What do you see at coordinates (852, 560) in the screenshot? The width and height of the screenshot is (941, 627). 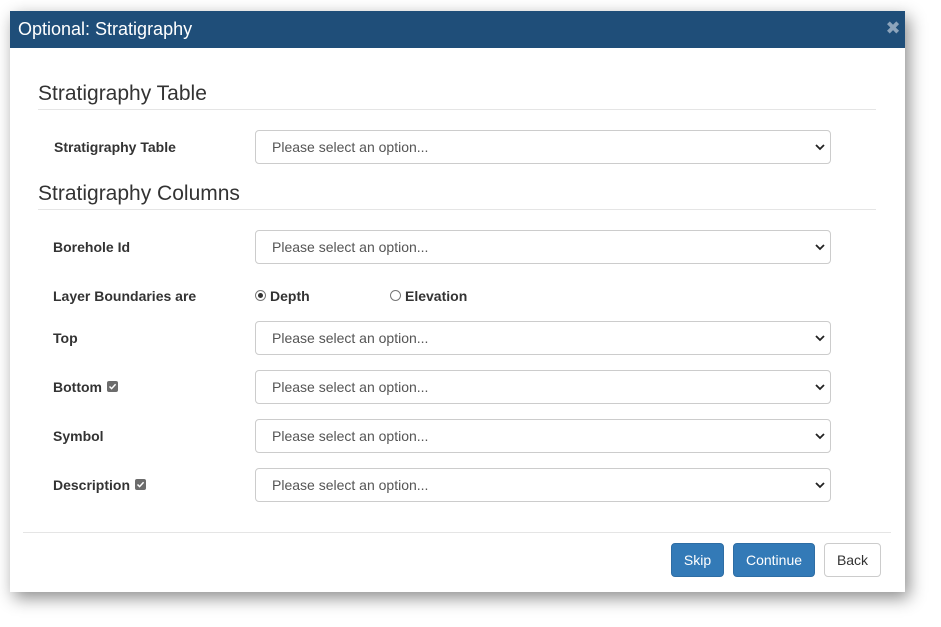 I see `back-button: Back` at bounding box center [852, 560].